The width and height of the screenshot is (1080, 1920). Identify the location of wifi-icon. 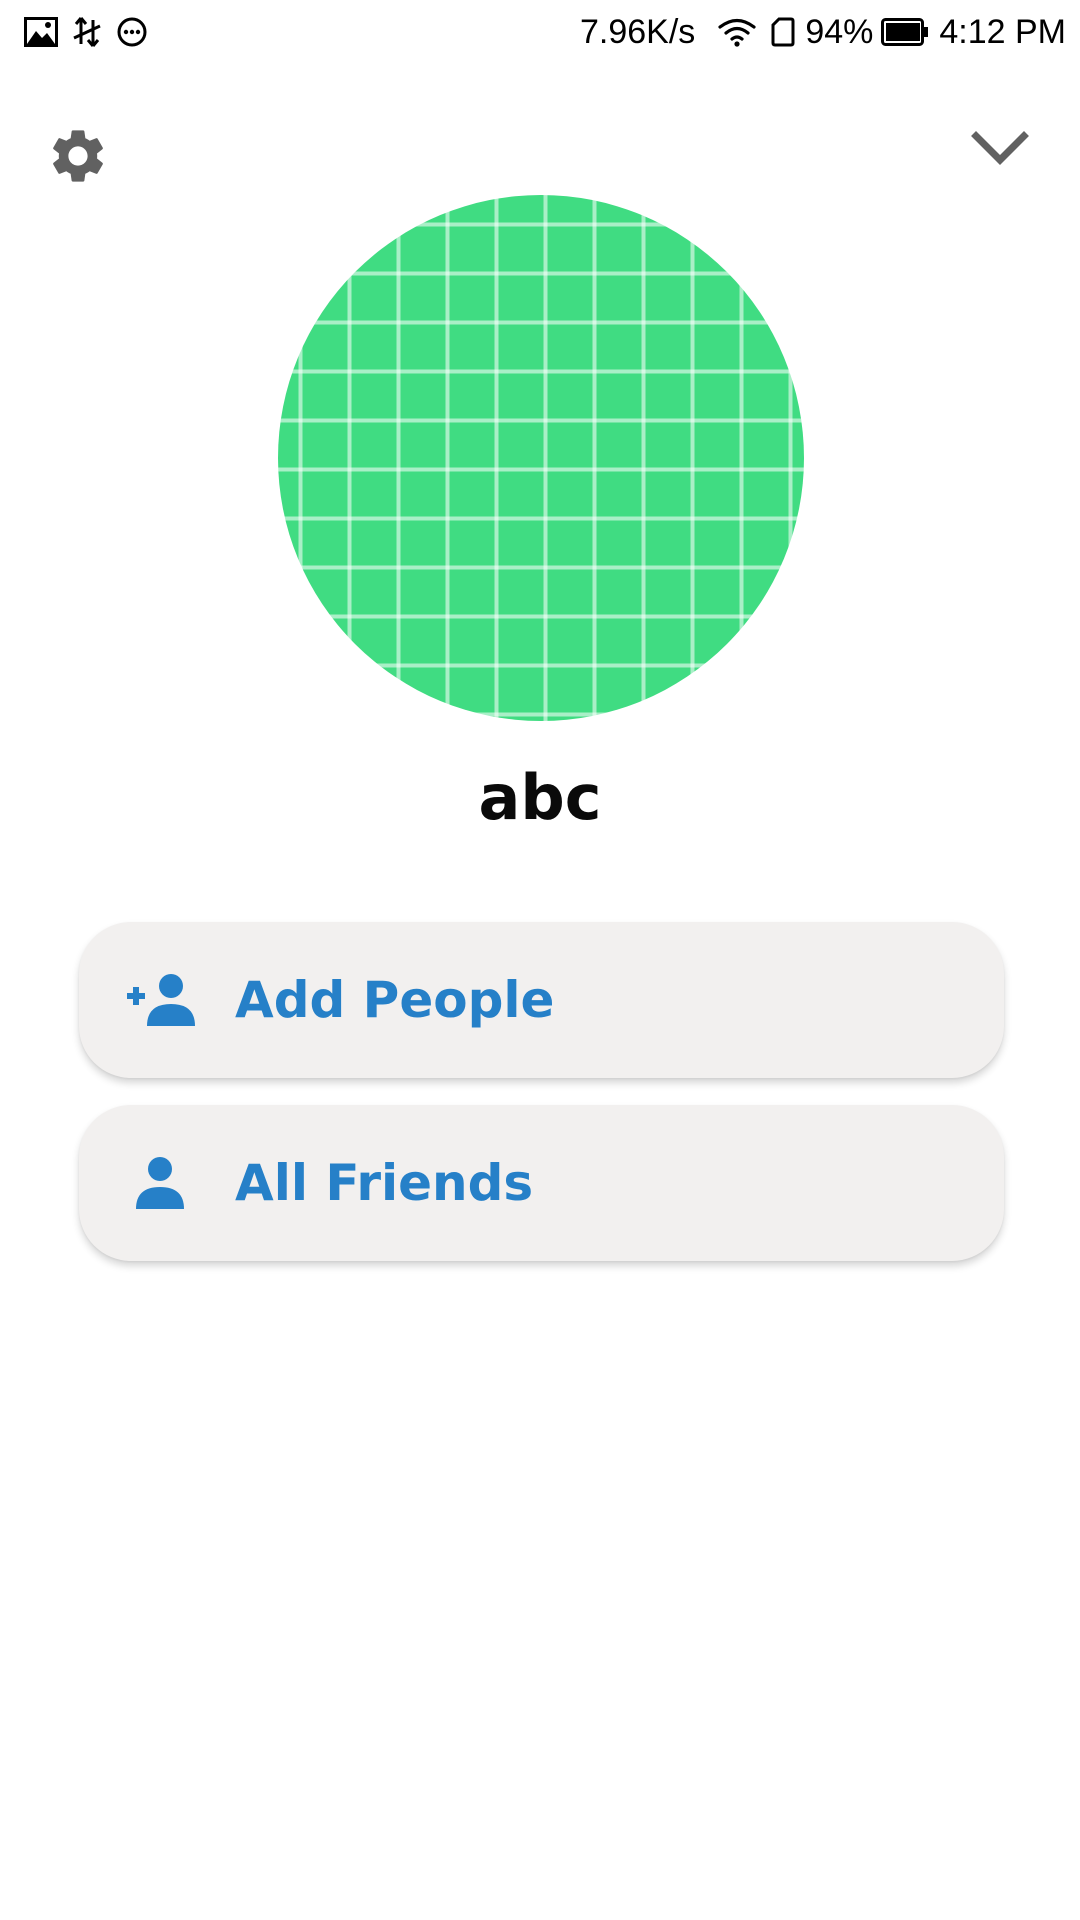
(737, 32).